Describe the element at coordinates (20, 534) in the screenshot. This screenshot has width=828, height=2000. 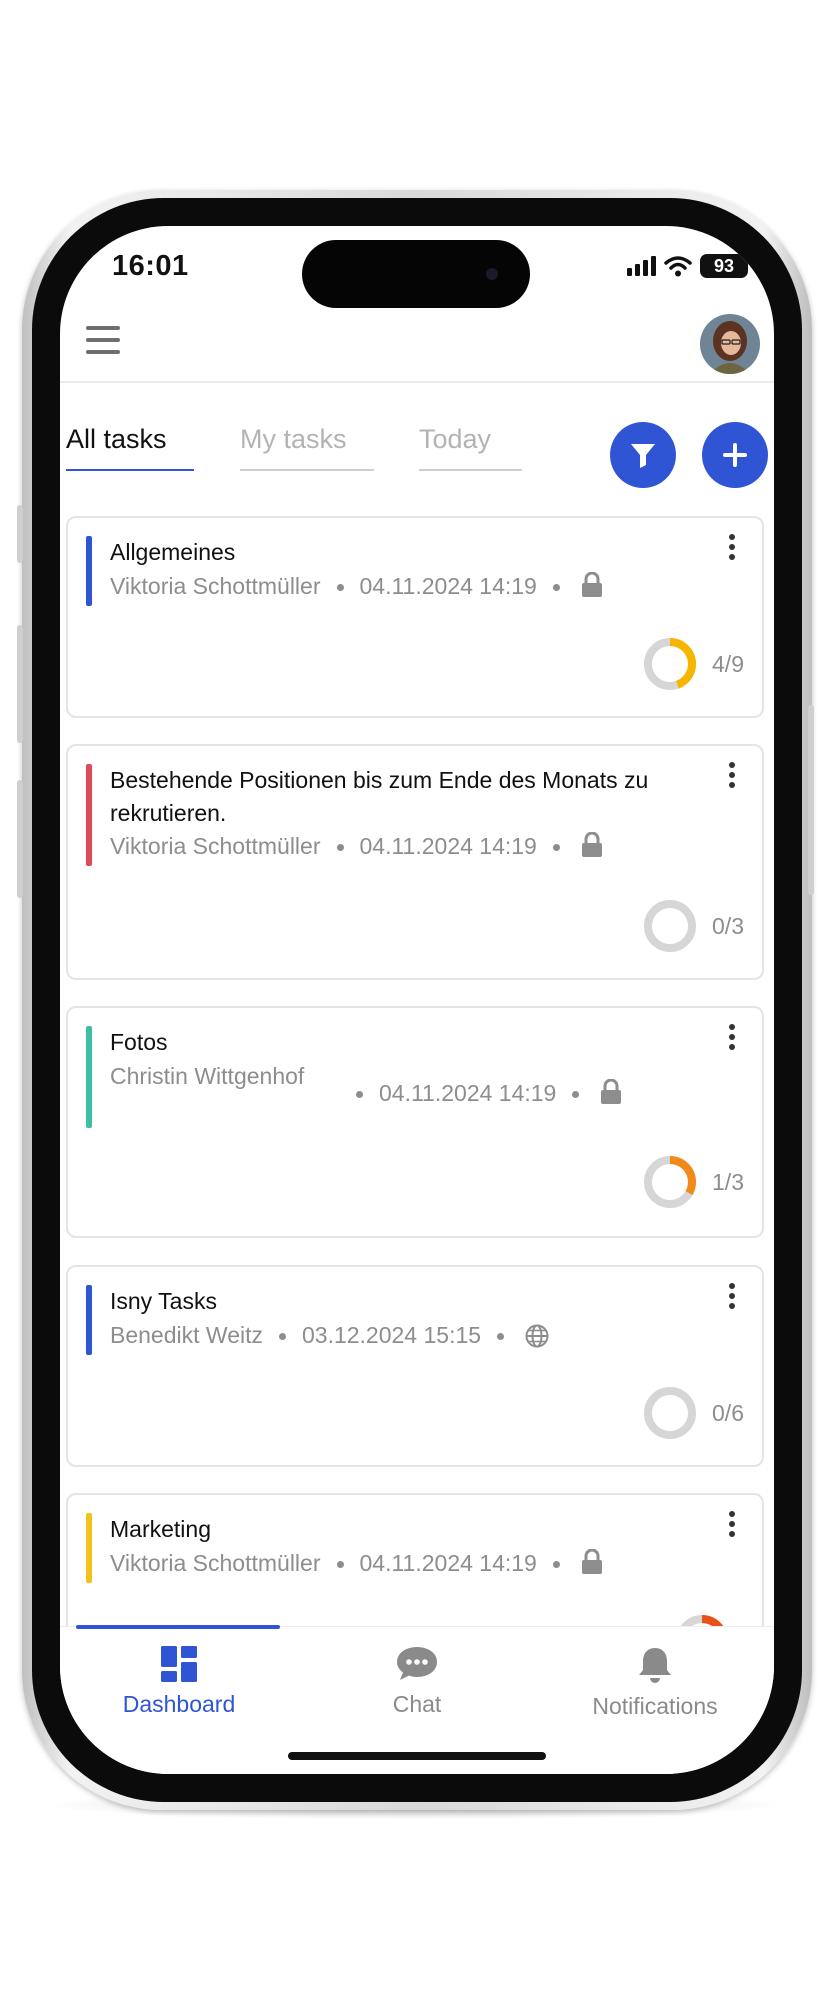
I see `mute-switch` at that location.